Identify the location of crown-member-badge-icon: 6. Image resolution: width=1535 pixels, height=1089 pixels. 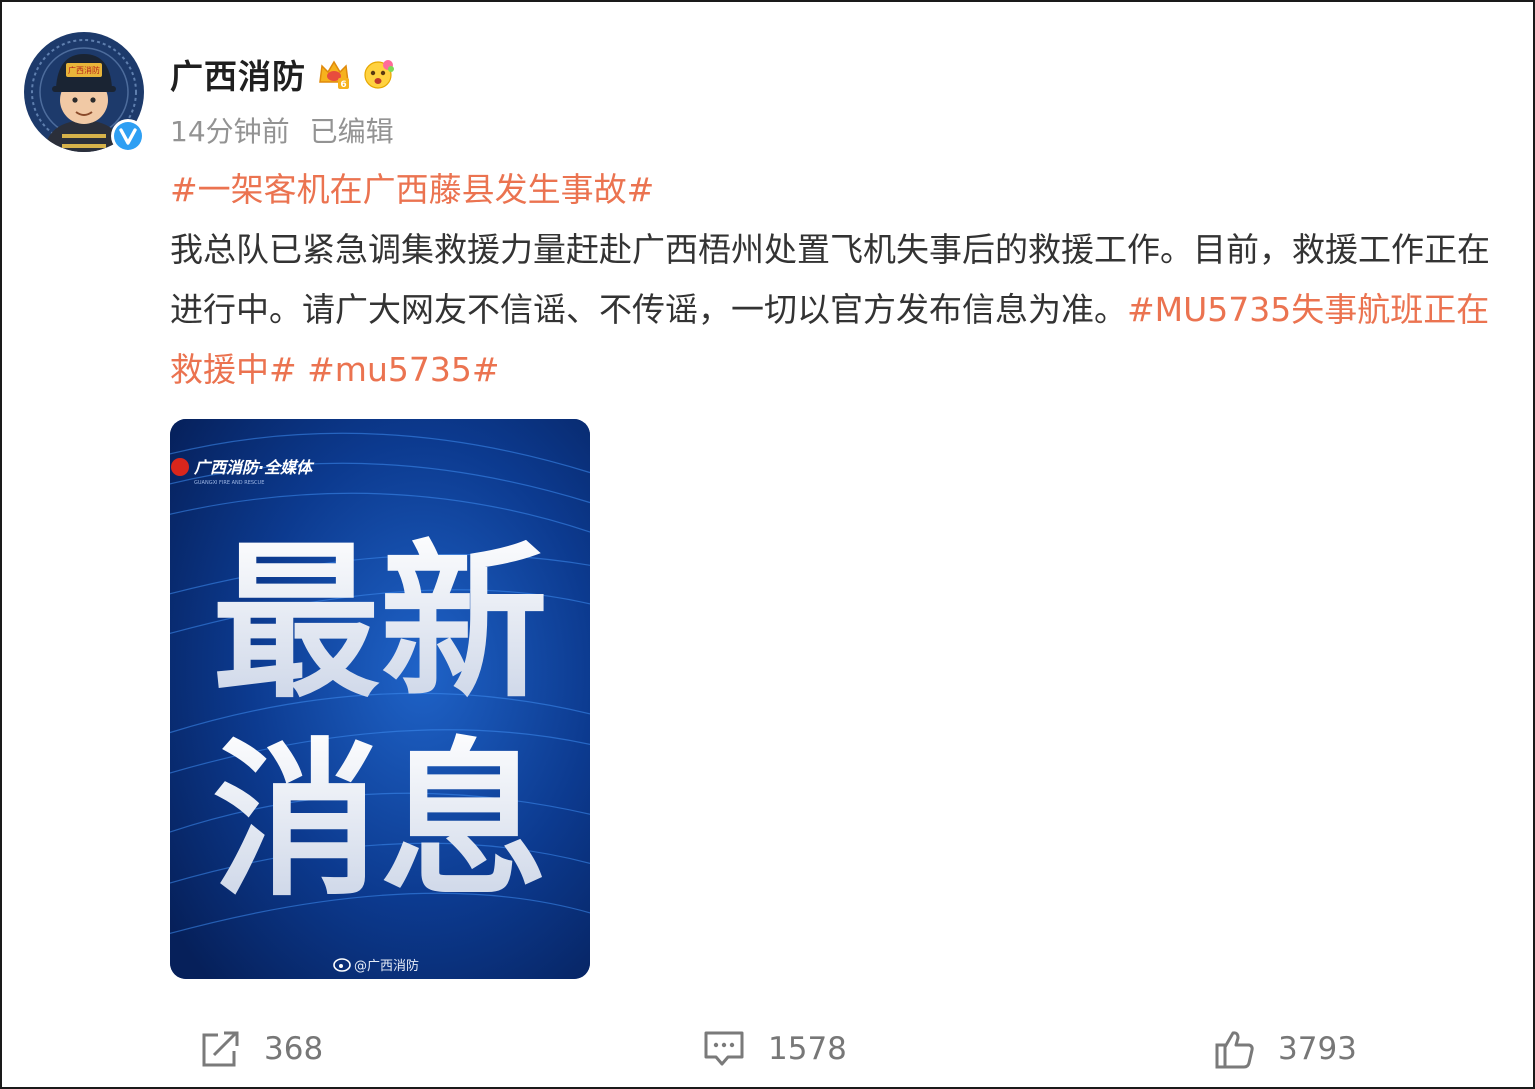
(334, 74).